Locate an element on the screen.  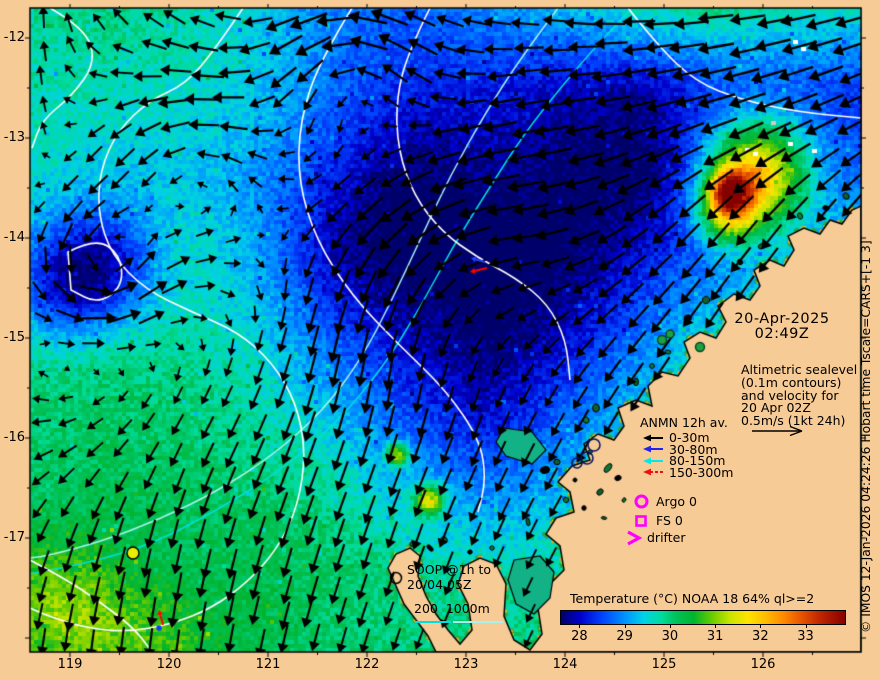
x-axis-tick-label: 123 is located at coordinates (466, 664).